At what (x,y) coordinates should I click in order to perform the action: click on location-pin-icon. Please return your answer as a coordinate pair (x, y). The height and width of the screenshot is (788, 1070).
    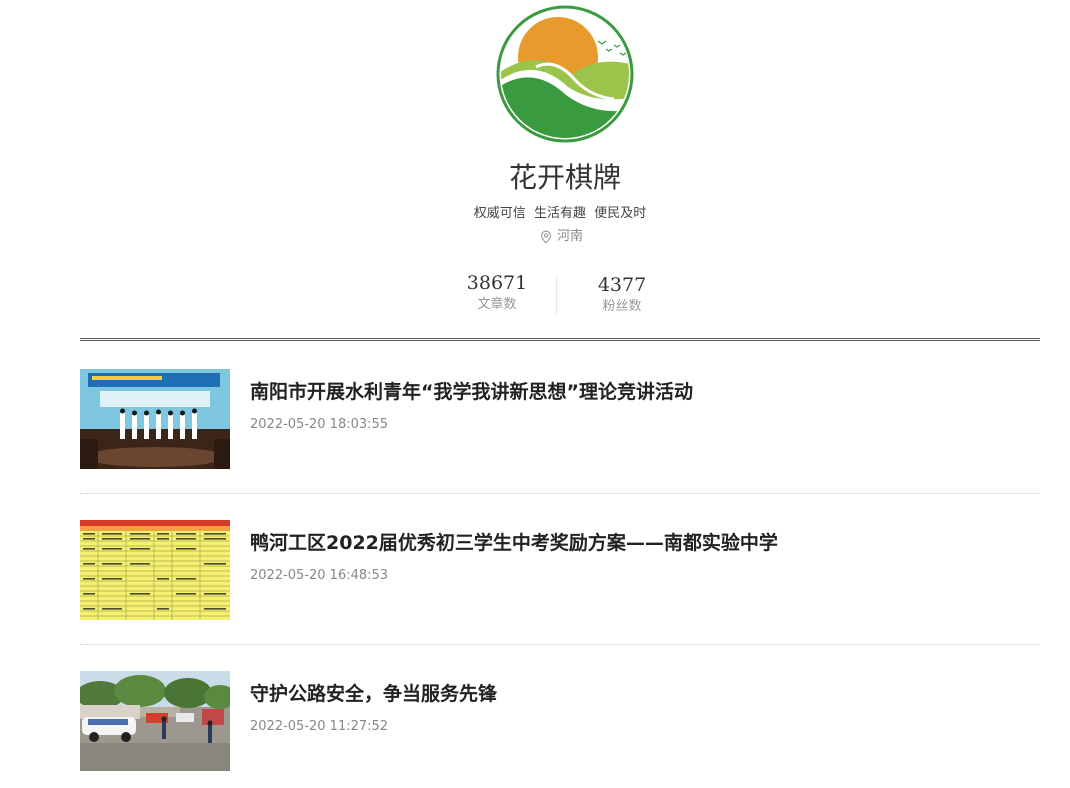
    Looking at the image, I should click on (546, 237).